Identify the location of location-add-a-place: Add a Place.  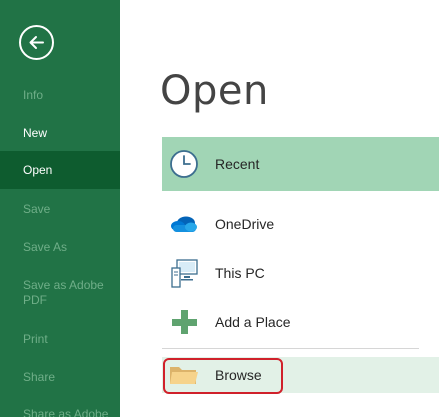
(300, 322).